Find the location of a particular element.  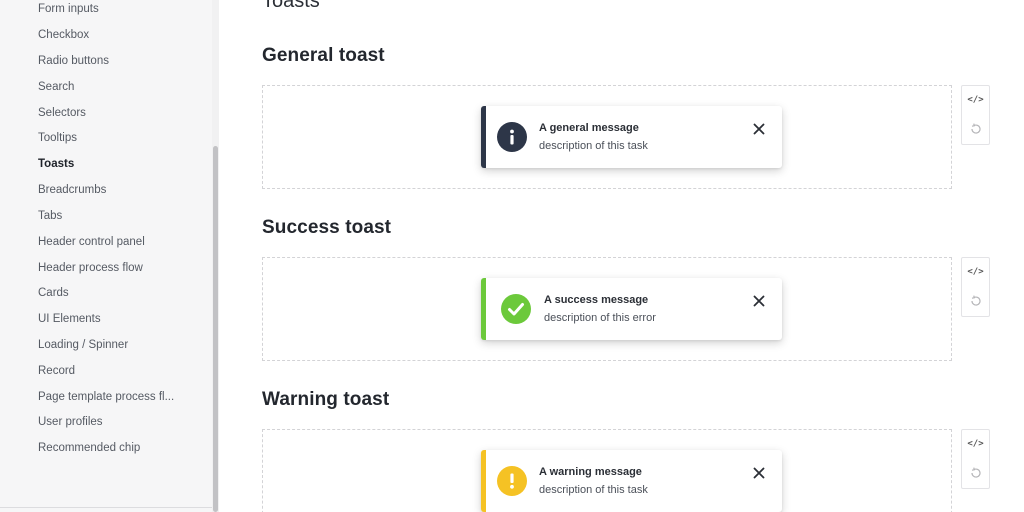

sidebar-item-cards: Cards is located at coordinates (53, 293).